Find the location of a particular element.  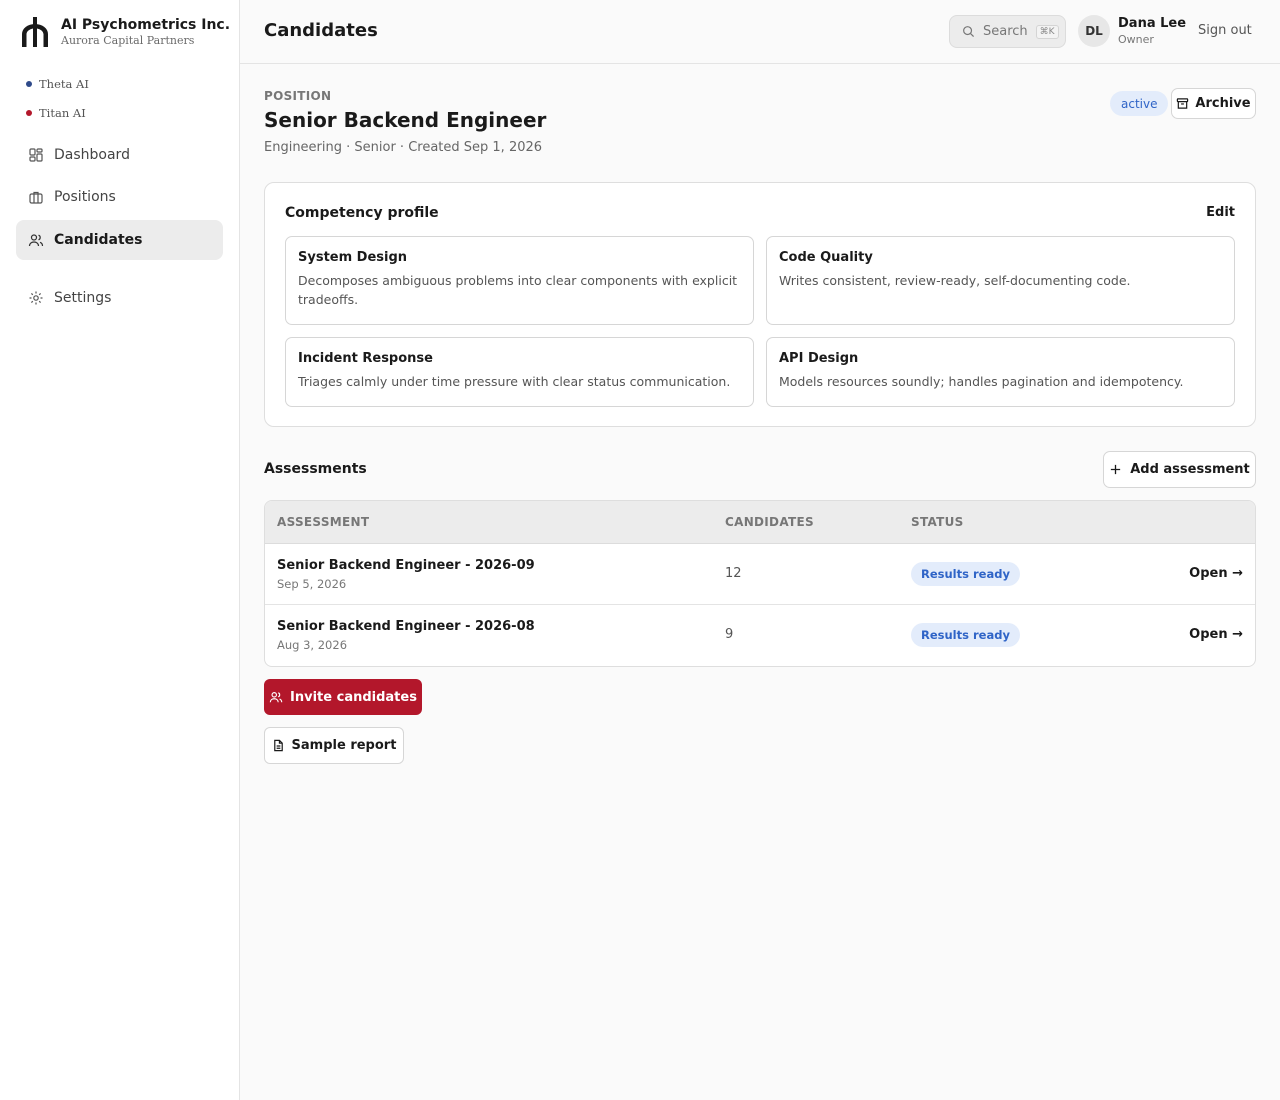

column-header-assessment: ASSESSMENT is located at coordinates (323, 522).